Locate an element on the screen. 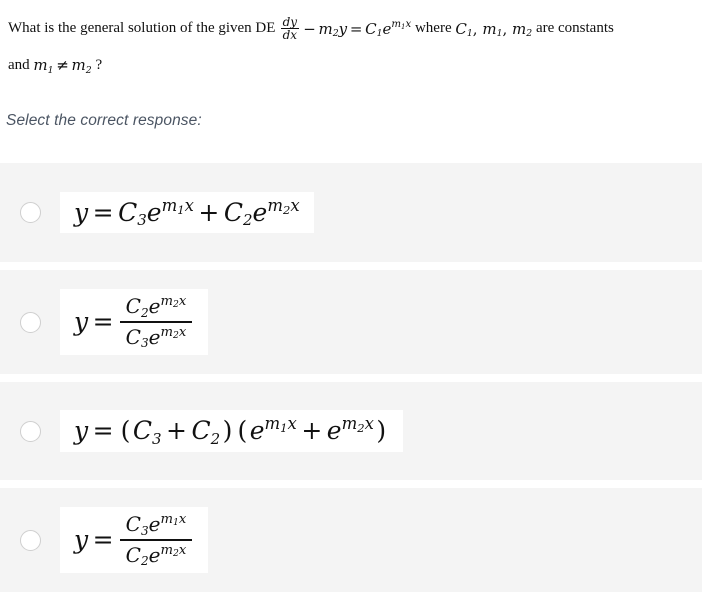 The height and width of the screenshot is (607, 702). comma-2: , is located at coordinates (505, 28).